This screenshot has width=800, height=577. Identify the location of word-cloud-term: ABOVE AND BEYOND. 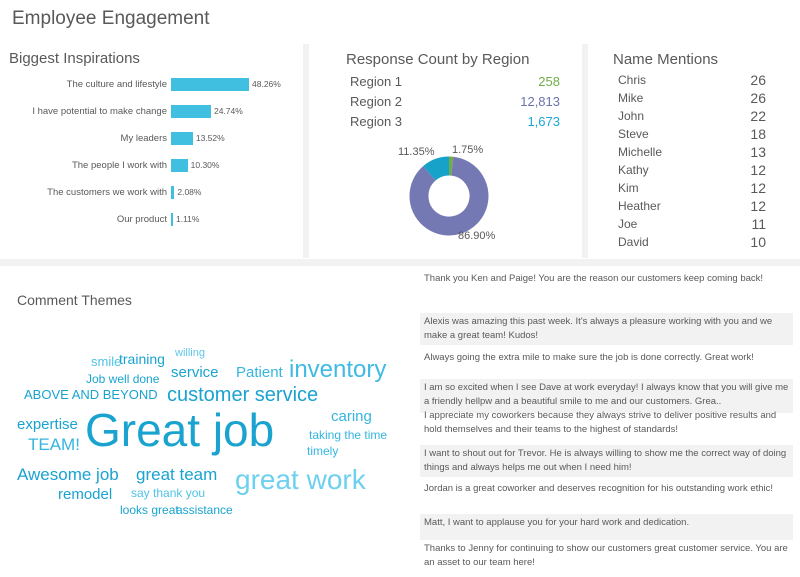
(91, 394).